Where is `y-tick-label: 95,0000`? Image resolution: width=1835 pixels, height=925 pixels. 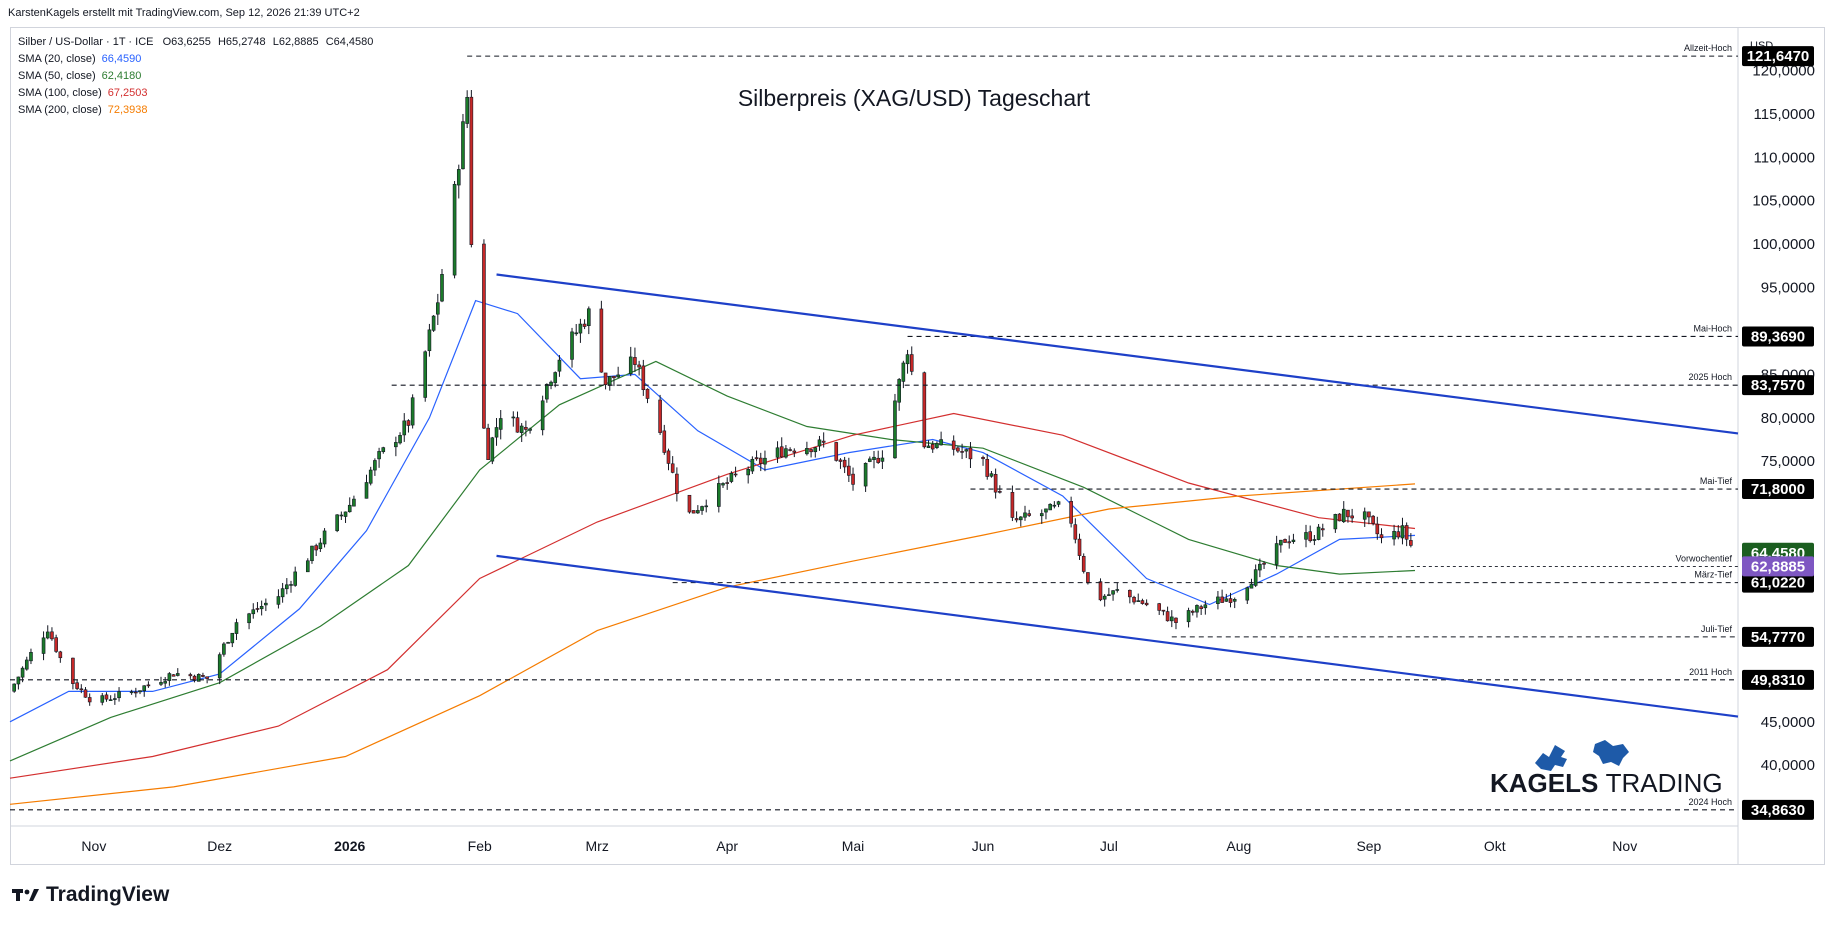 y-tick-label: 95,0000 is located at coordinates (1788, 288).